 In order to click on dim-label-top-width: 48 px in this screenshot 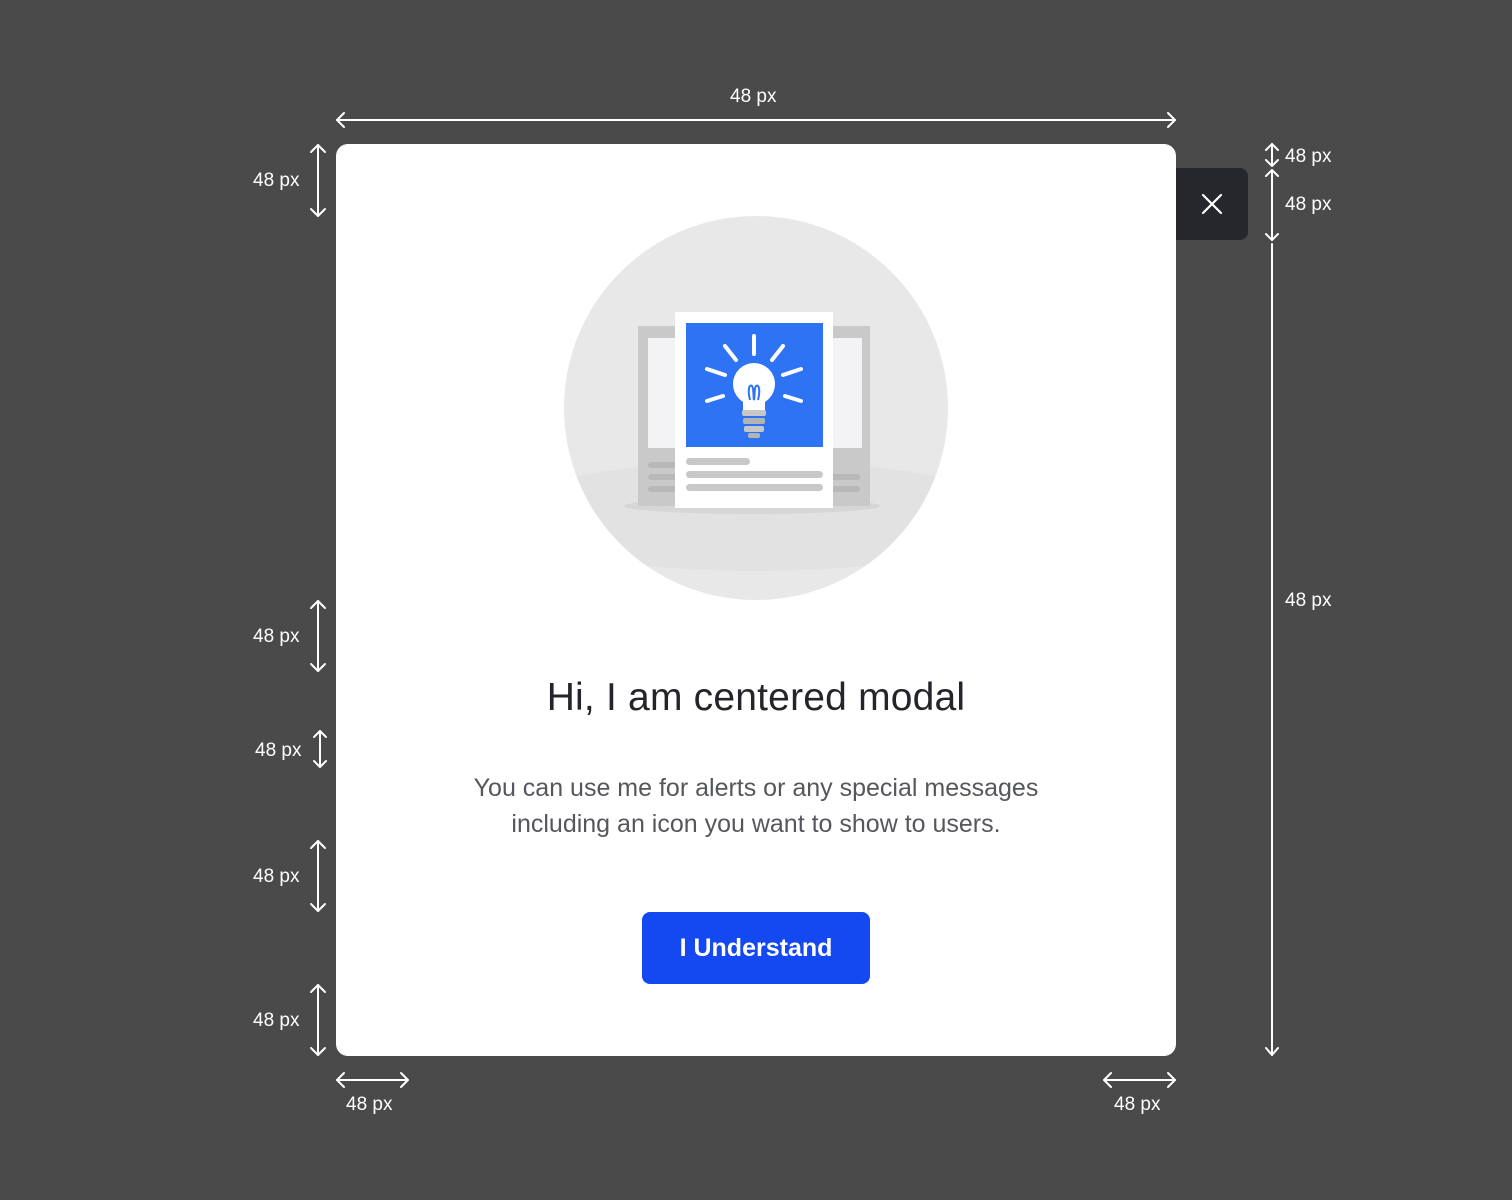, I will do `click(753, 96)`.